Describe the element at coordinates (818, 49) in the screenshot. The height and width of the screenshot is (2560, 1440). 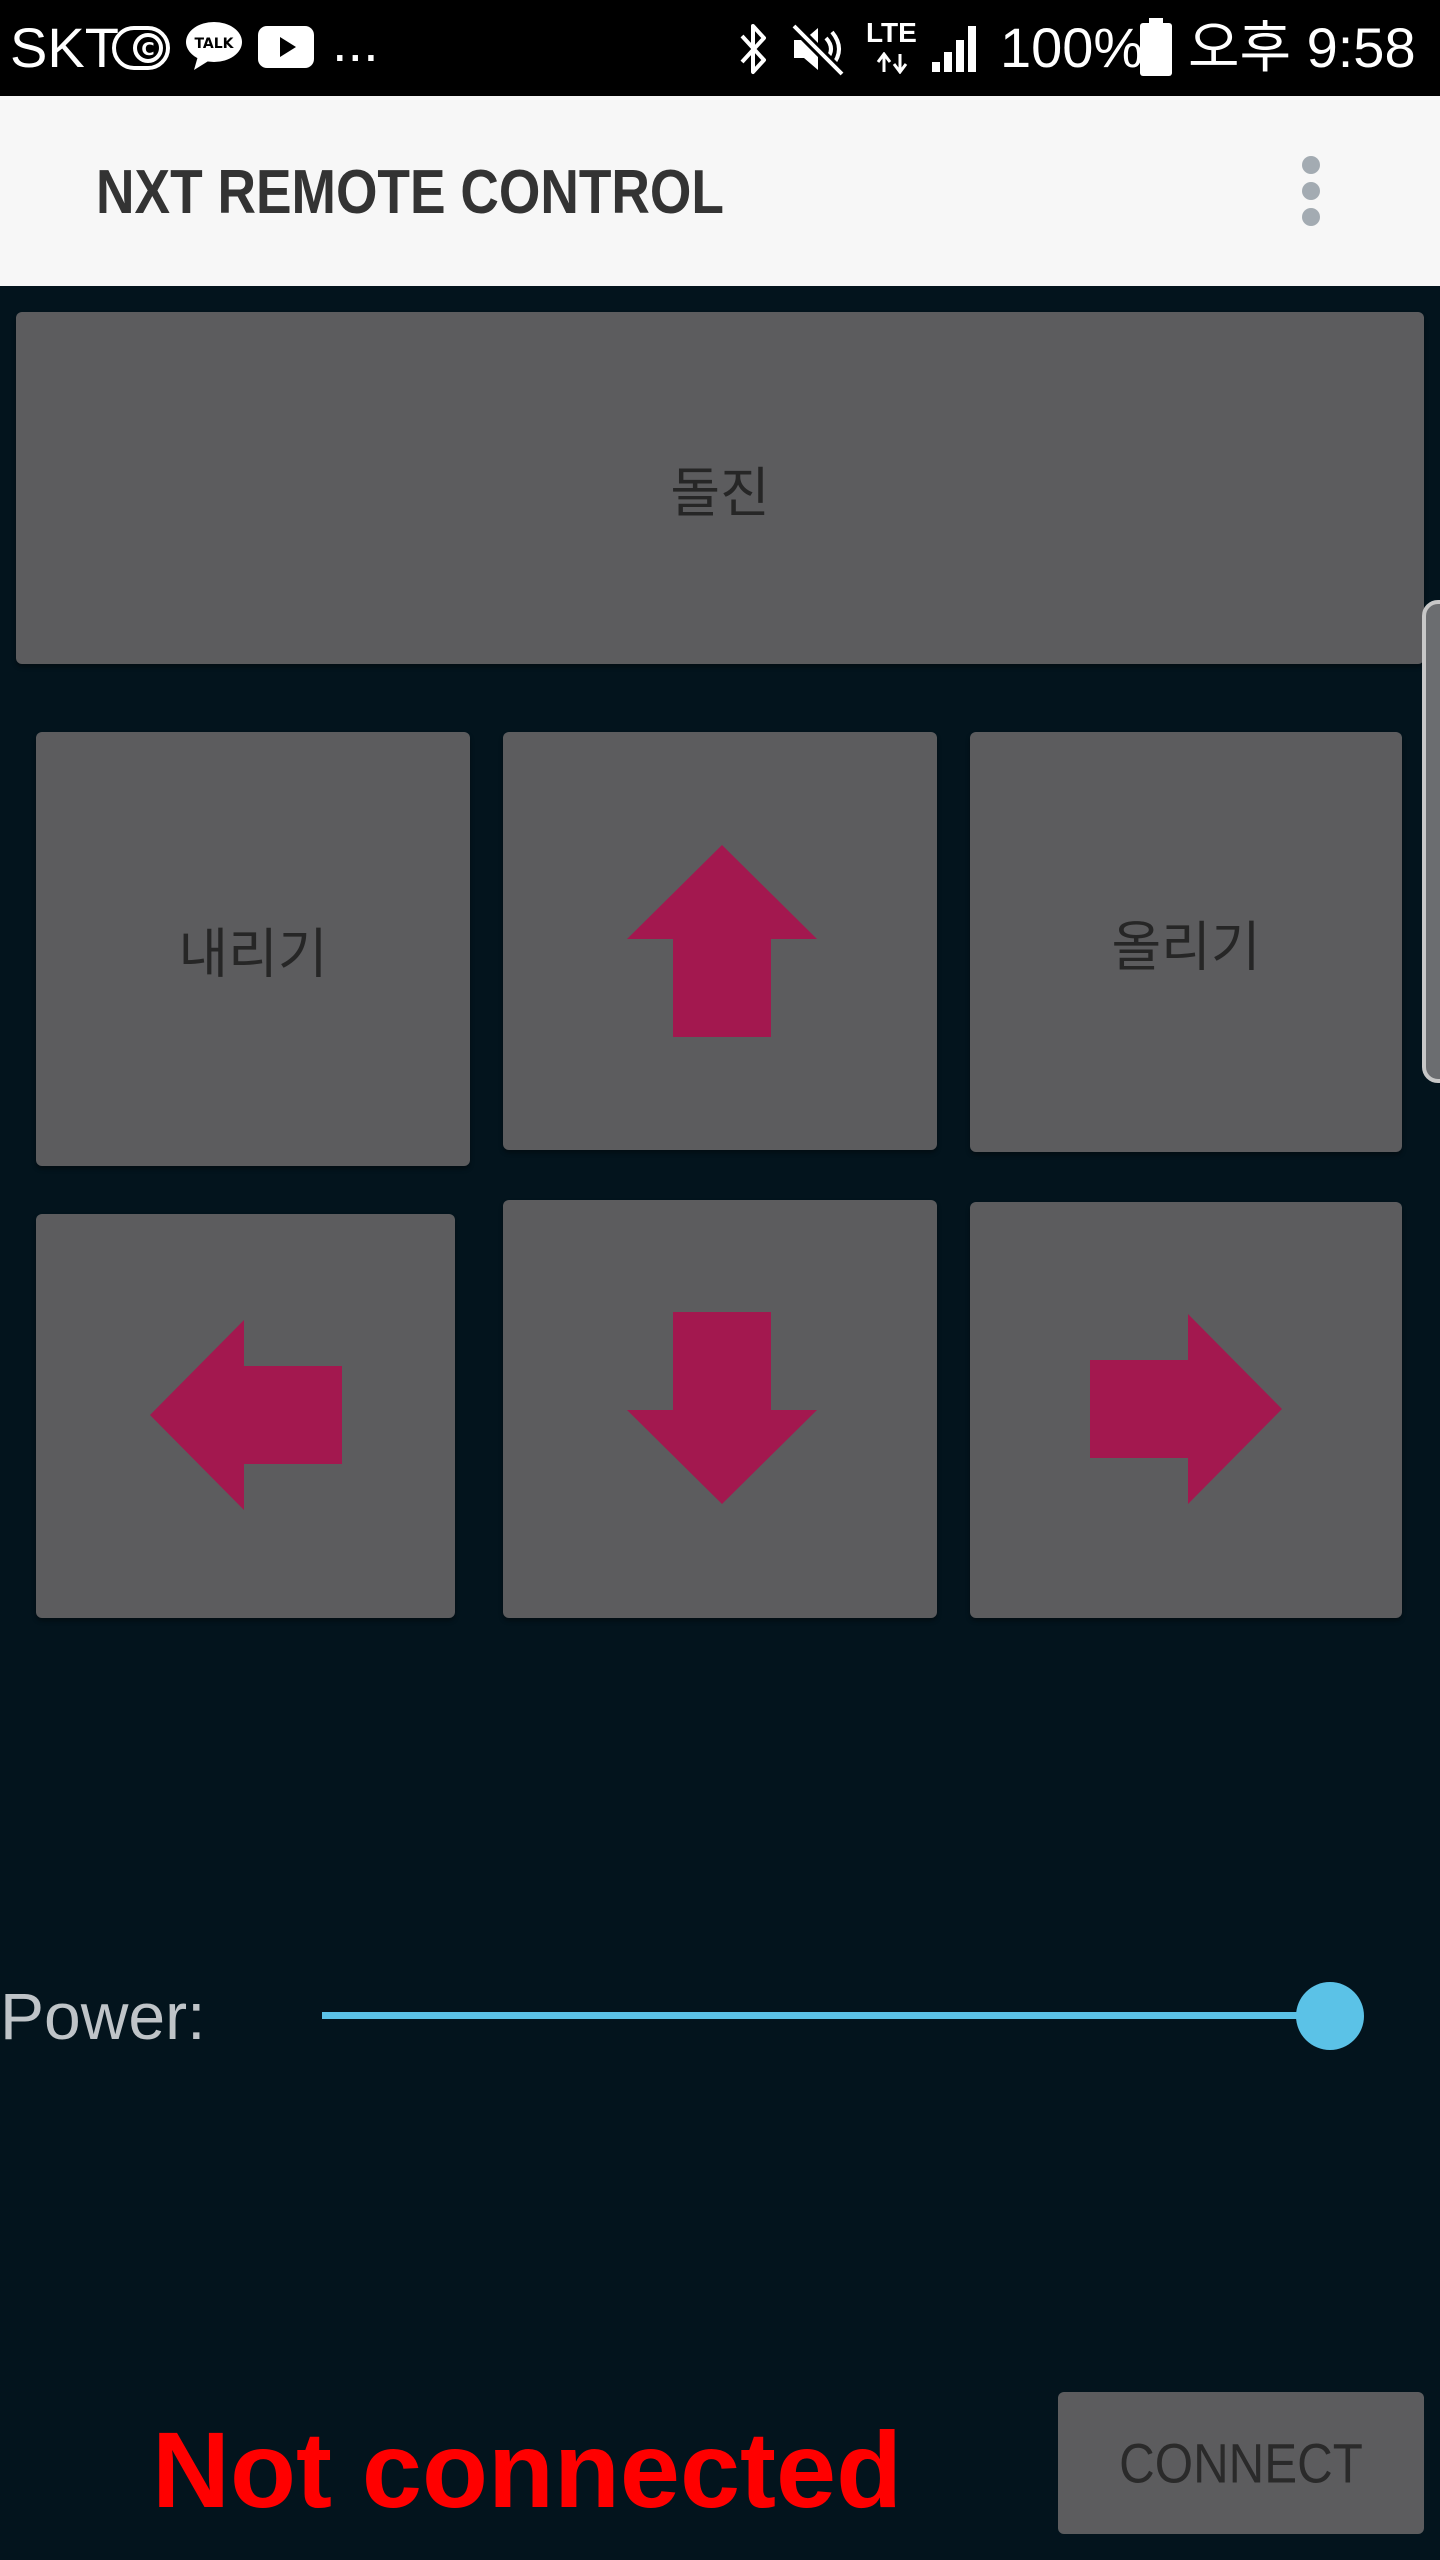
I see `mute-icon` at that location.